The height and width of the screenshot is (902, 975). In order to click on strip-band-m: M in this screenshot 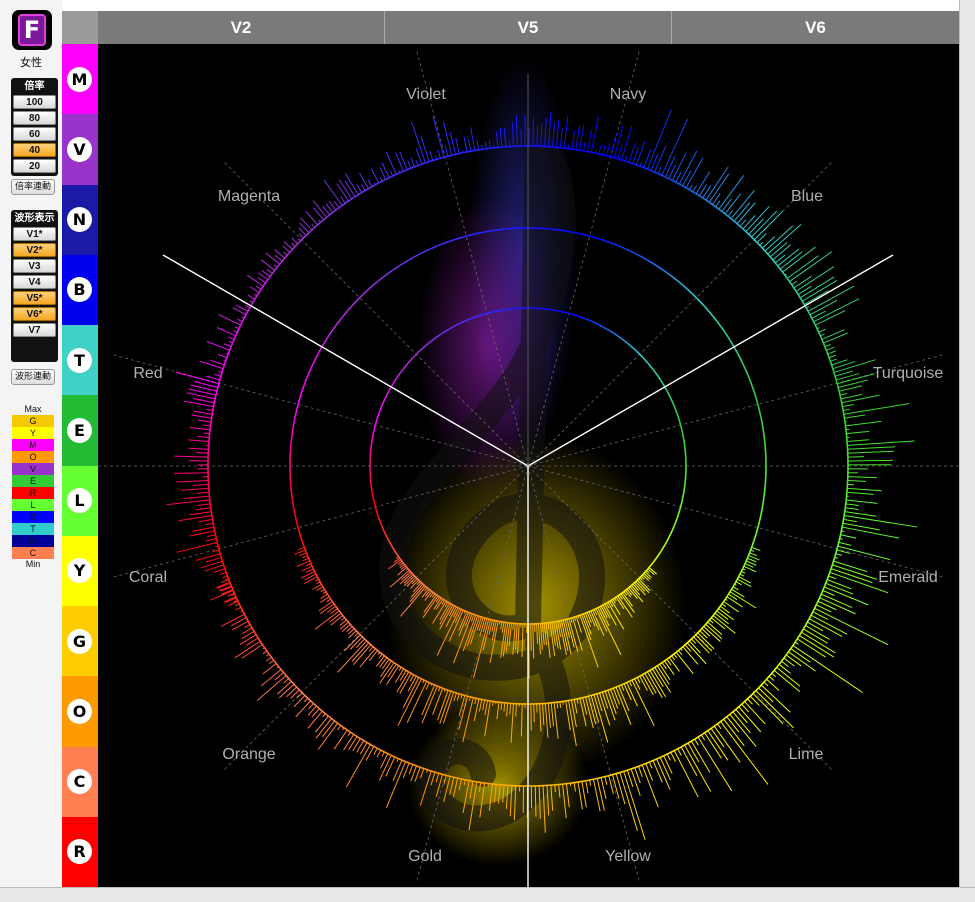, I will do `click(80, 79)`.